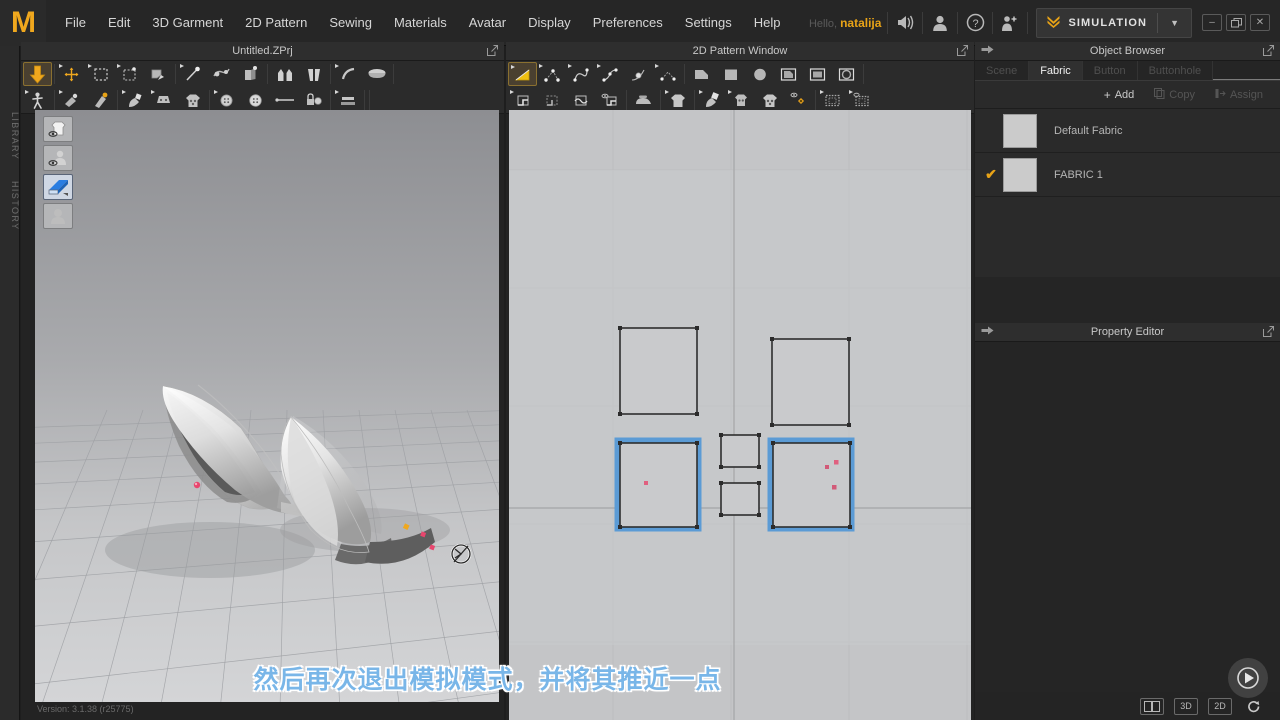  Describe the element at coordinates (1010, 23) in the screenshot. I see `add-avatar-icon` at that location.